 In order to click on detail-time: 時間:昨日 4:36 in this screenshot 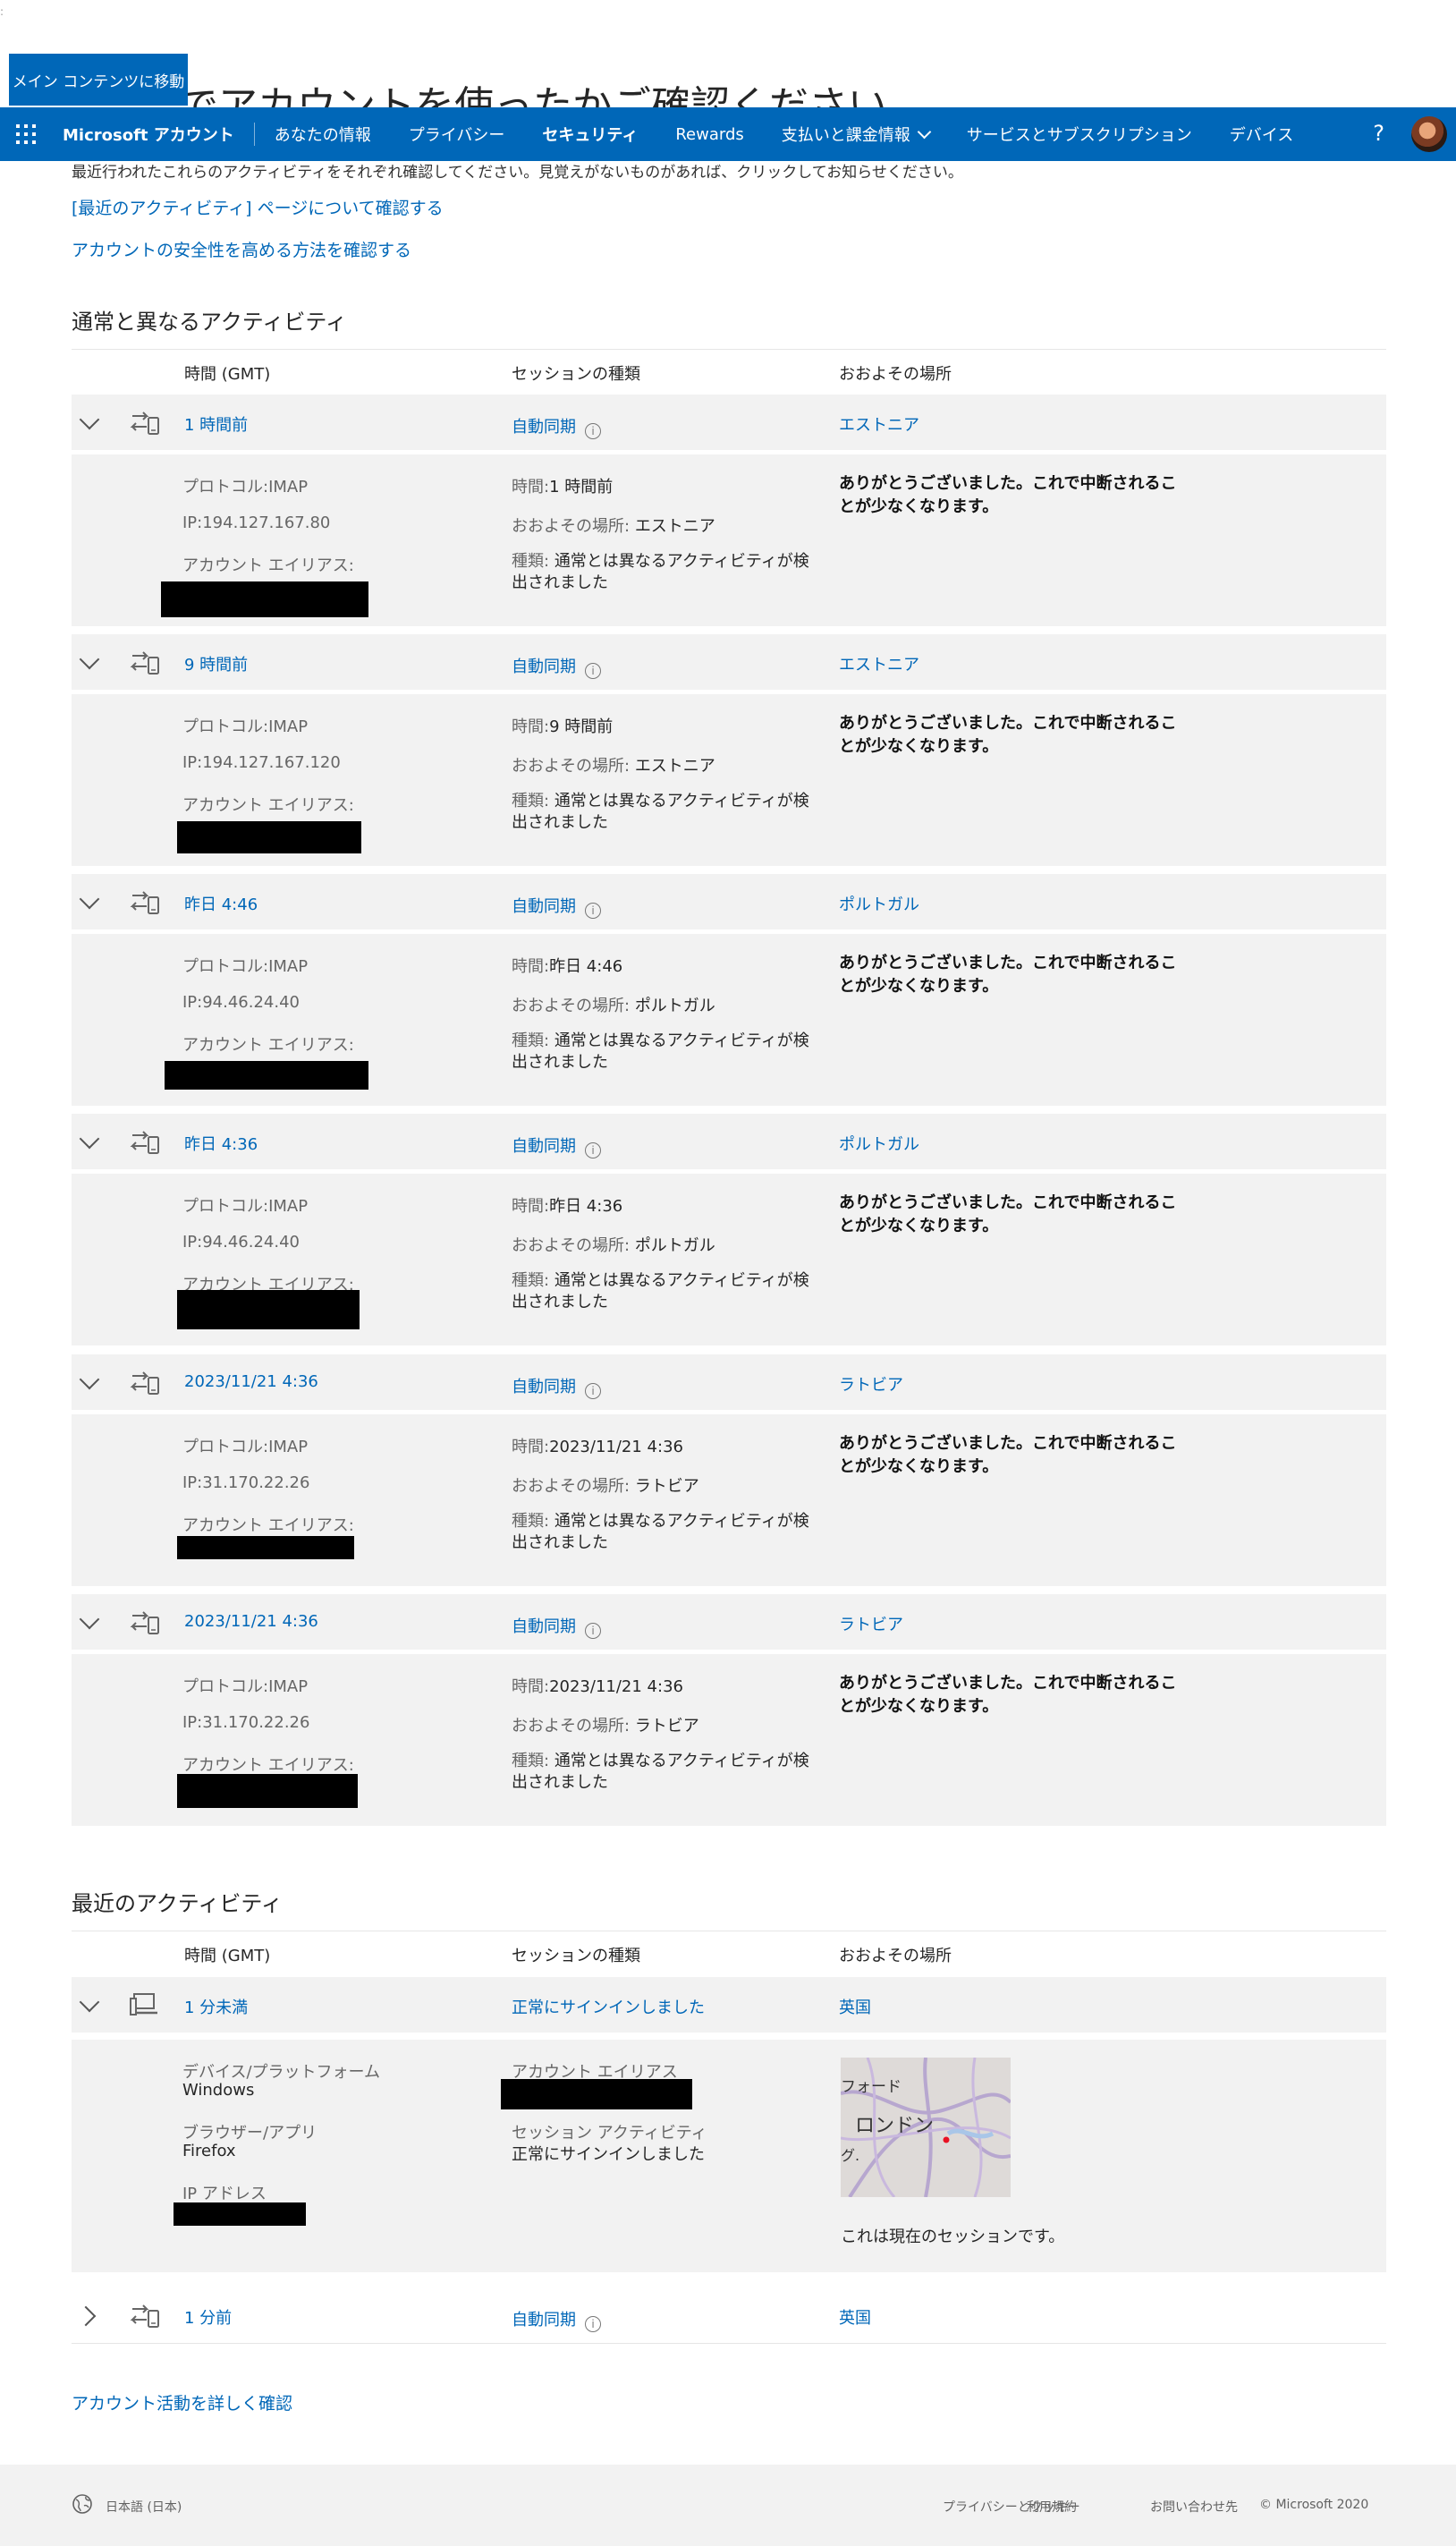, I will do `click(567, 1205)`.